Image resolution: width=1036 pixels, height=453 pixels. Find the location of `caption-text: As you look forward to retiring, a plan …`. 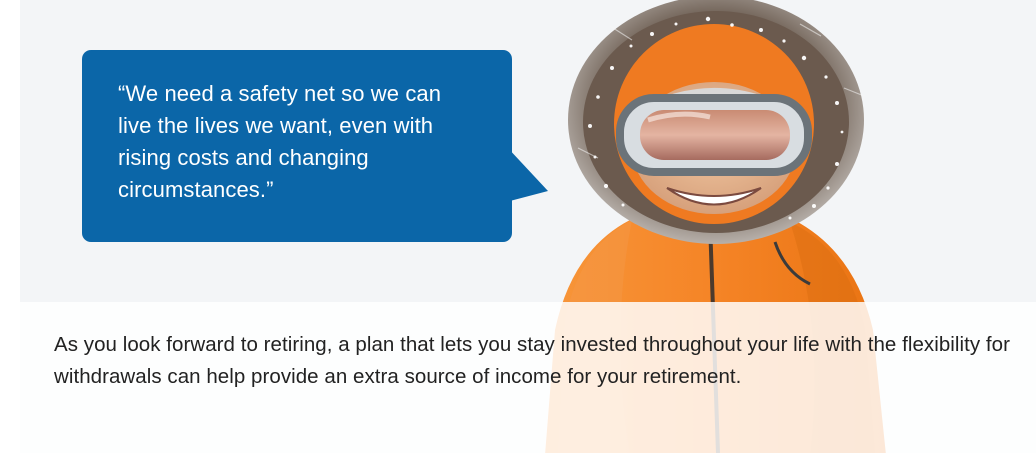

caption-text: As you look forward to retiring, a plan … is located at coordinates (532, 360).